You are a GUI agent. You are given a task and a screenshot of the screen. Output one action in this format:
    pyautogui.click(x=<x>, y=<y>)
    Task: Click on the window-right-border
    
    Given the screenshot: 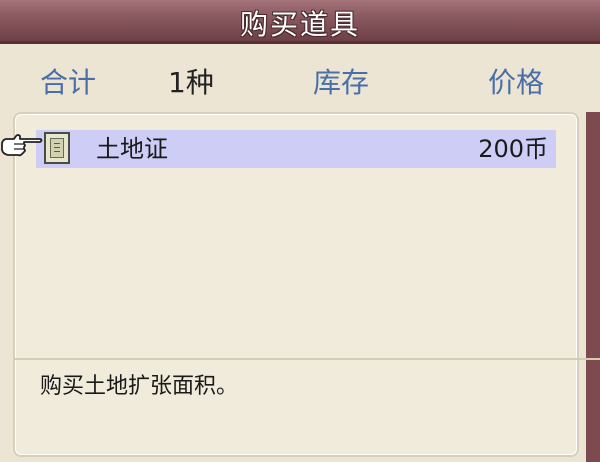 What is the action you would take?
    pyautogui.click(x=593, y=287)
    